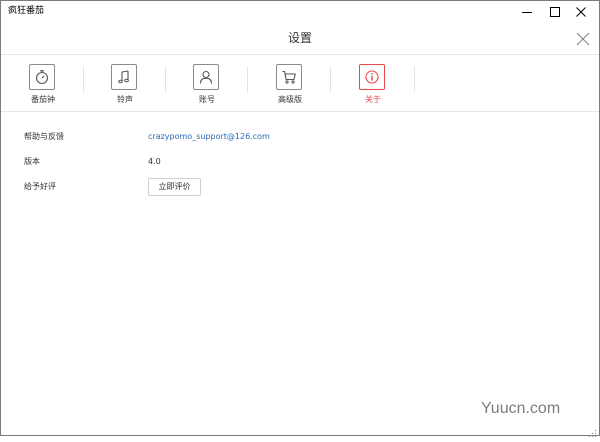 This screenshot has height=442, width=600. Describe the element at coordinates (290, 99) in the screenshot. I see `tab-label: 高级版` at that location.